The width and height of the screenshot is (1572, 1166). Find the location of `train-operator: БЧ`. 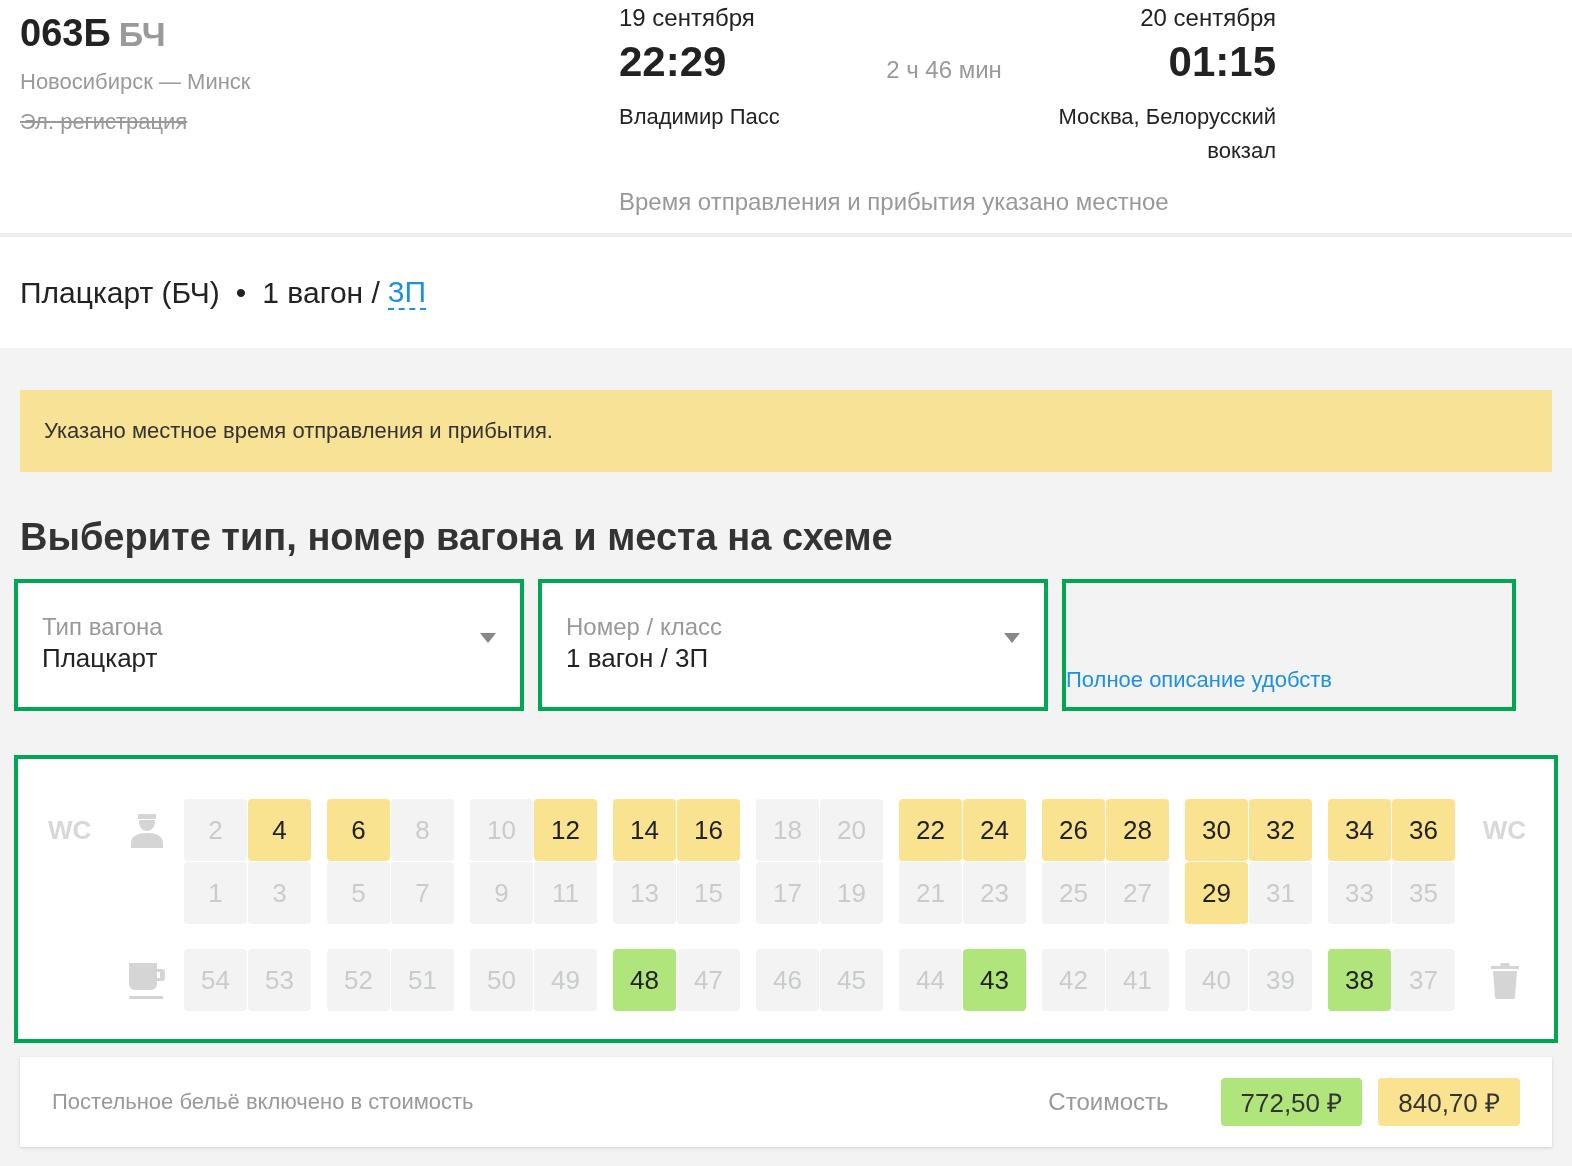

train-operator: БЧ is located at coordinates (142, 34).